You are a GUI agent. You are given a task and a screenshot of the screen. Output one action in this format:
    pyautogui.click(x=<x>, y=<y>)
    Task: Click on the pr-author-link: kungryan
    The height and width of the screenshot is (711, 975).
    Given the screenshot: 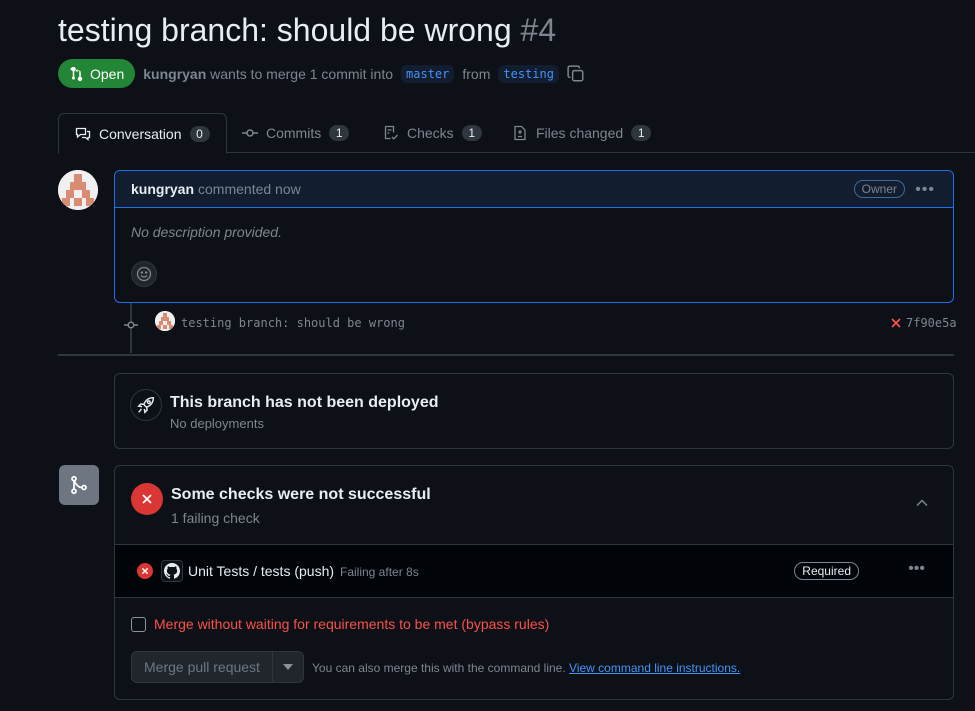 What is the action you would take?
    pyautogui.click(x=174, y=74)
    